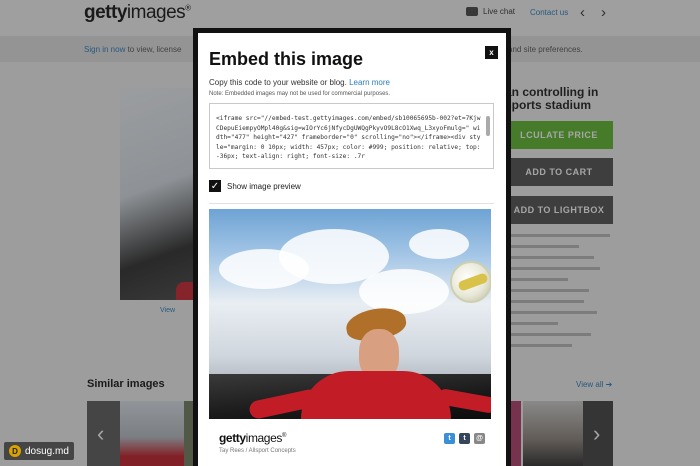 This screenshot has width=700, height=466. I want to click on show-preview-toggle: ✓ Show image preview, so click(255, 186).